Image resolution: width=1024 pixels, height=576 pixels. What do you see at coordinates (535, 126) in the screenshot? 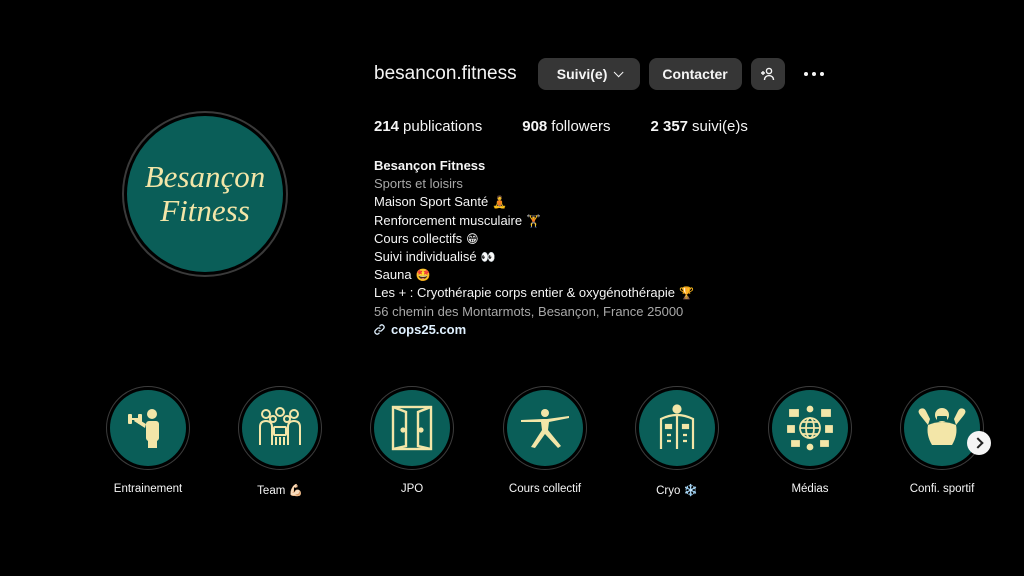
I see `followers-count: 908` at bounding box center [535, 126].